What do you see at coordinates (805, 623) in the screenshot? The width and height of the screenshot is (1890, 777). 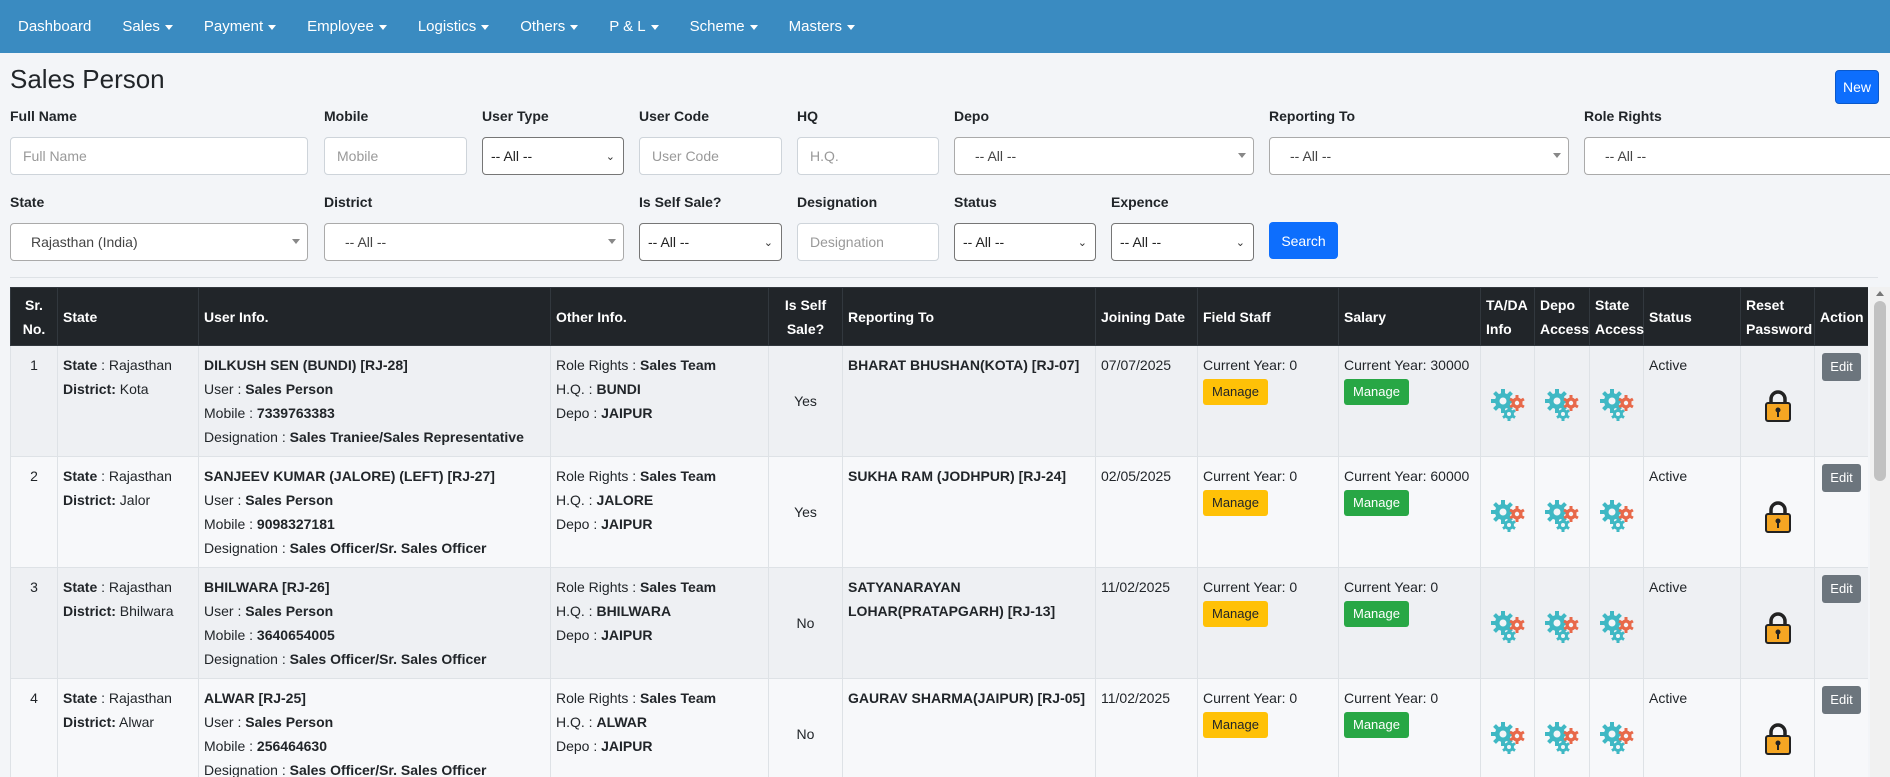 I see `self-sale-cell: No` at bounding box center [805, 623].